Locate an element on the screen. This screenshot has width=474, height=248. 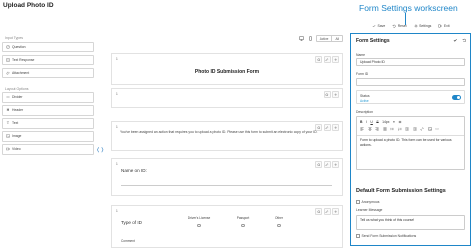
form-block-empty: 1 is located at coordinates (227, 98).